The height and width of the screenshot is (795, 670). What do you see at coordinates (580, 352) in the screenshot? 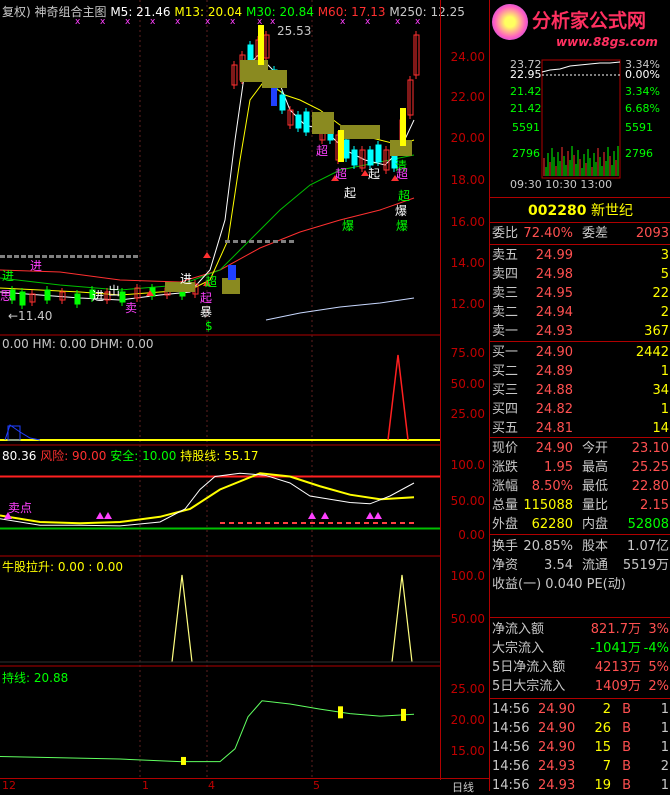
I see `buy-level-row: 买一 24.90 2442` at bounding box center [580, 352].